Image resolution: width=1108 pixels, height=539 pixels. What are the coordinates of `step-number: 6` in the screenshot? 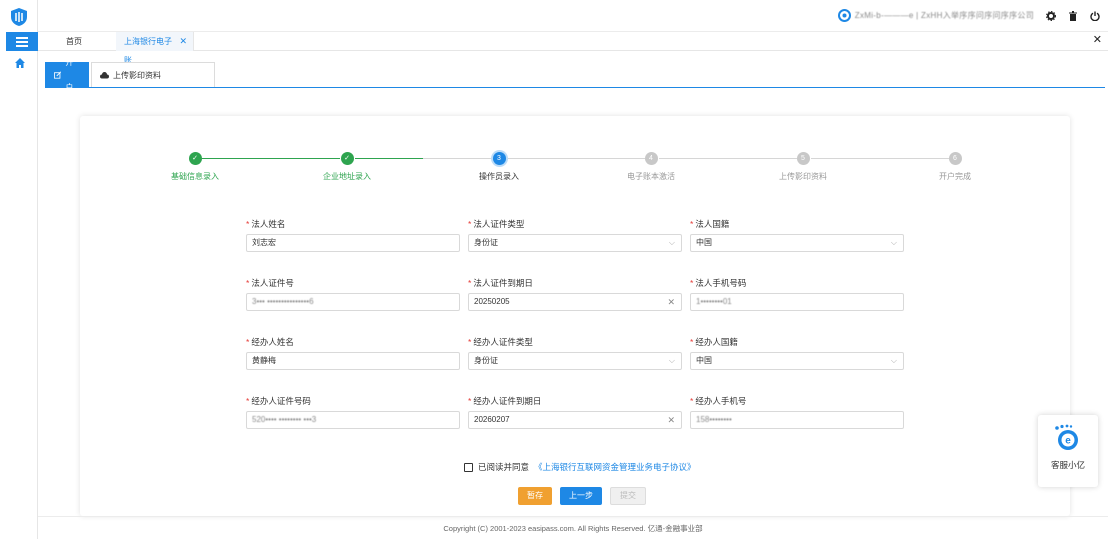 It's located at (955, 158).